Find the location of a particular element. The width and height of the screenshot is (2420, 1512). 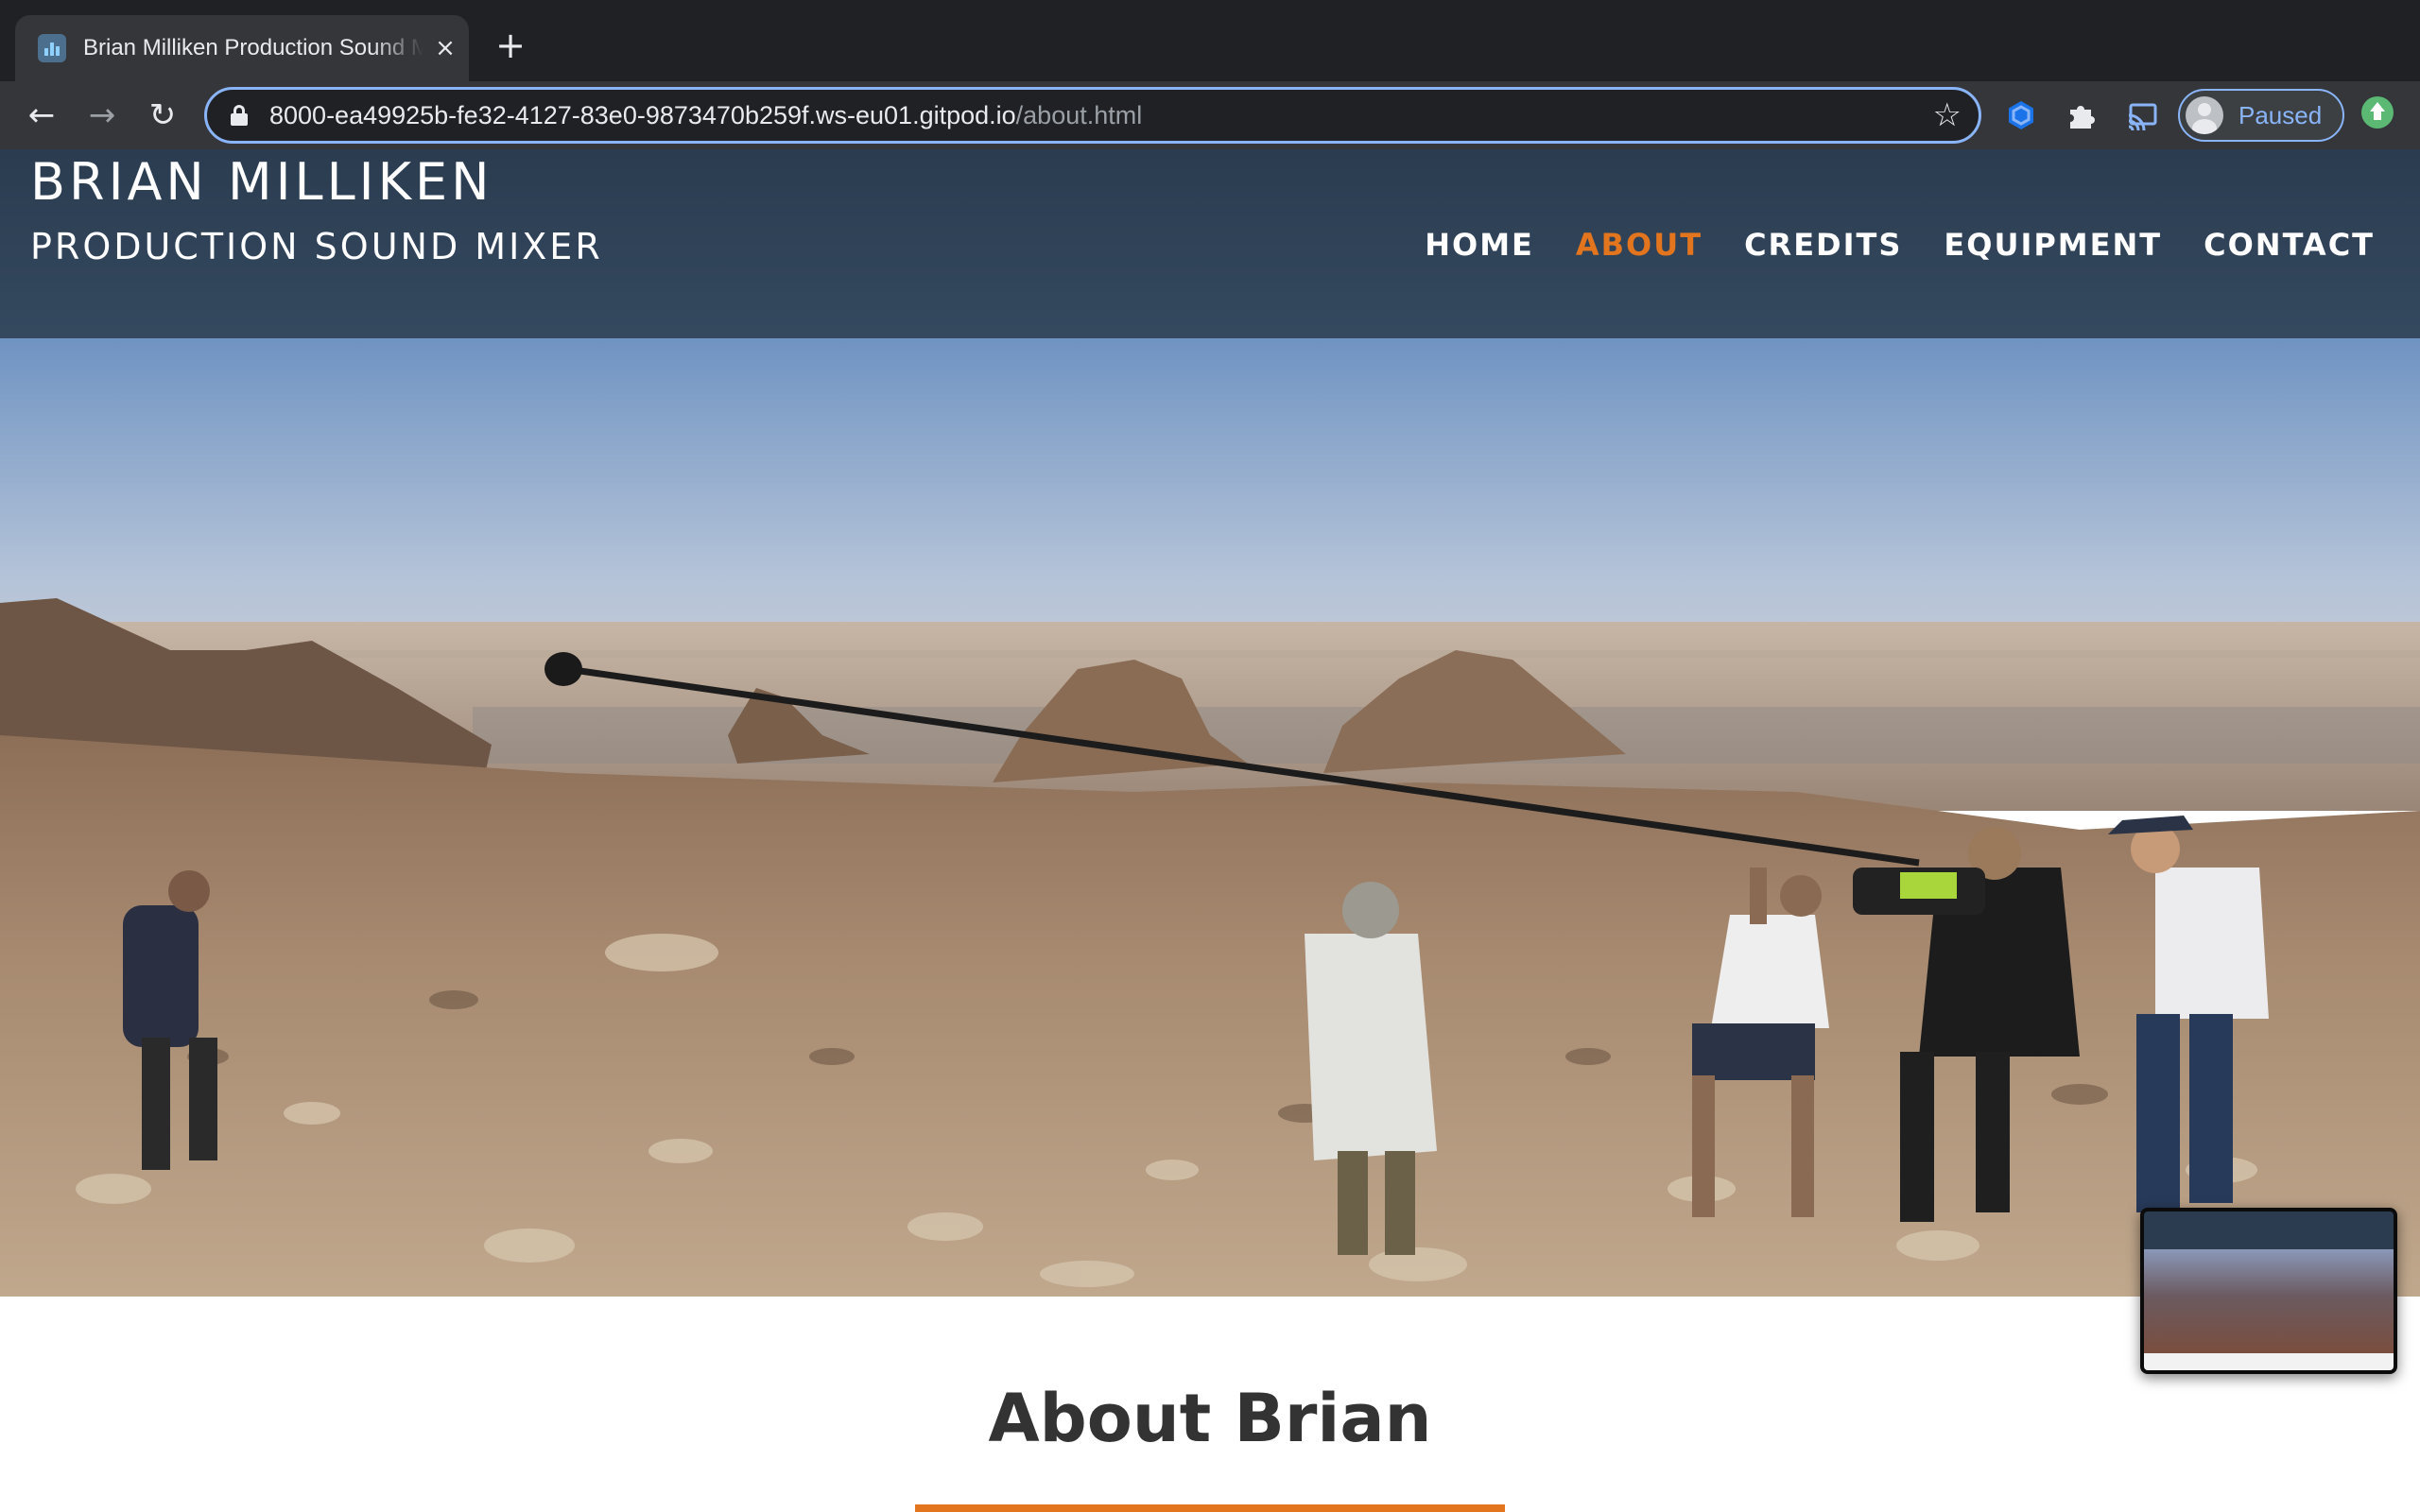

reload-icon: ↻ is located at coordinates (163, 115).